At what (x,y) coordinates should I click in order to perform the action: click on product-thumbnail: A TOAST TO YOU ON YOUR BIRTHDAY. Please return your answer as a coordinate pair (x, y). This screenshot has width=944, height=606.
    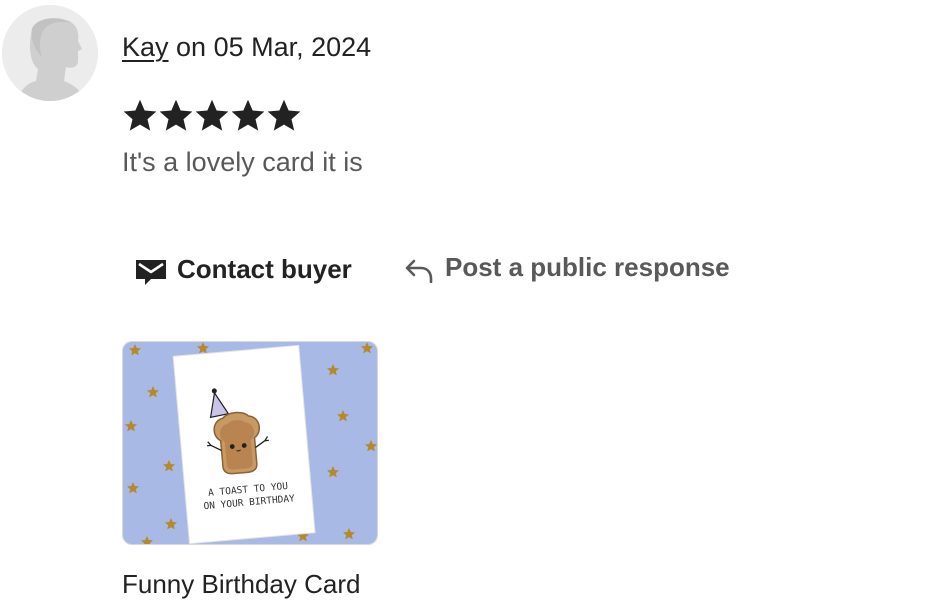
    Looking at the image, I should click on (250, 443).